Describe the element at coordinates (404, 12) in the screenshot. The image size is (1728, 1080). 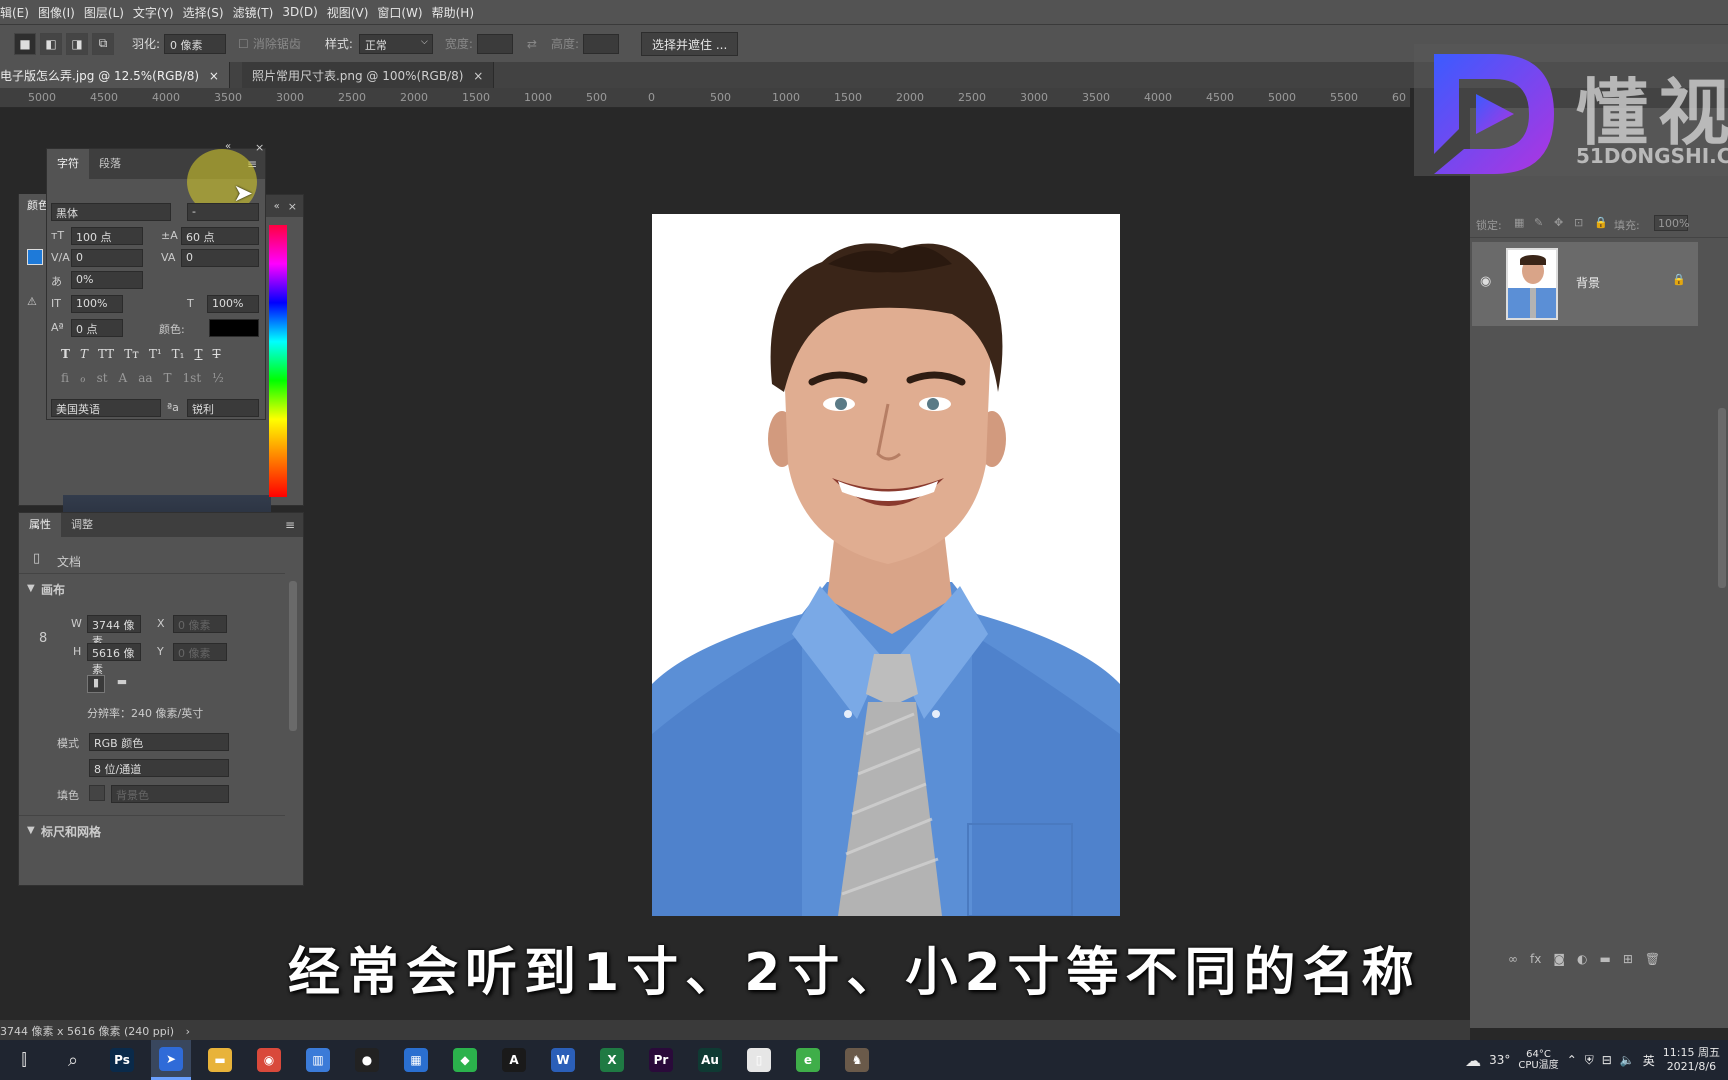
I see `menu-item: 窗口(W)` at that location.